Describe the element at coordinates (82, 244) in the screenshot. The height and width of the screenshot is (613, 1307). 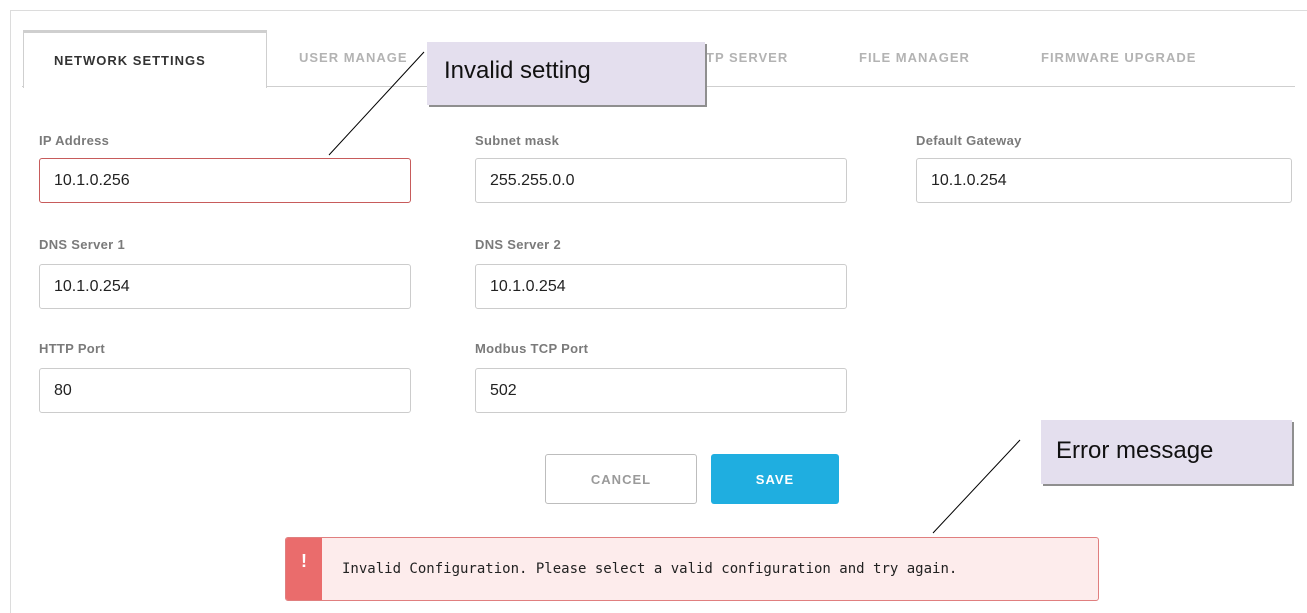
I see `dns-server-1-label: DNS Server 1` at that location.